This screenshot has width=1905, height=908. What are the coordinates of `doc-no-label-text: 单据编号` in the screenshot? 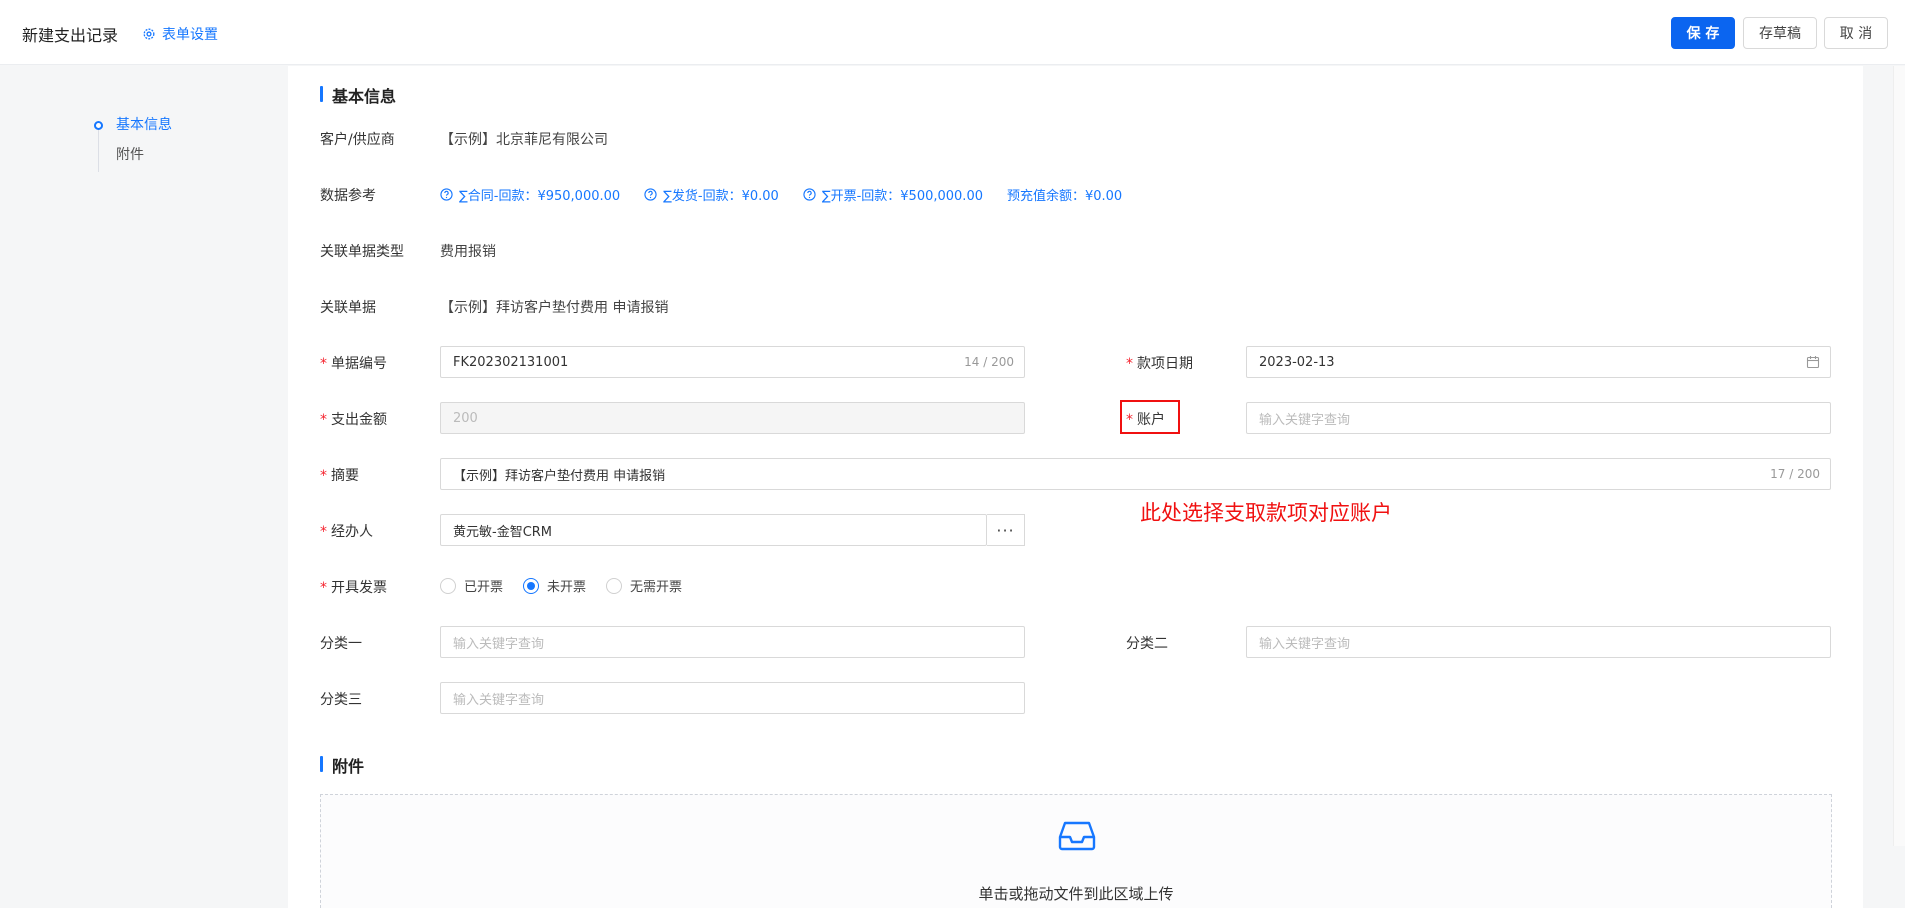 It's located at (359, 364).